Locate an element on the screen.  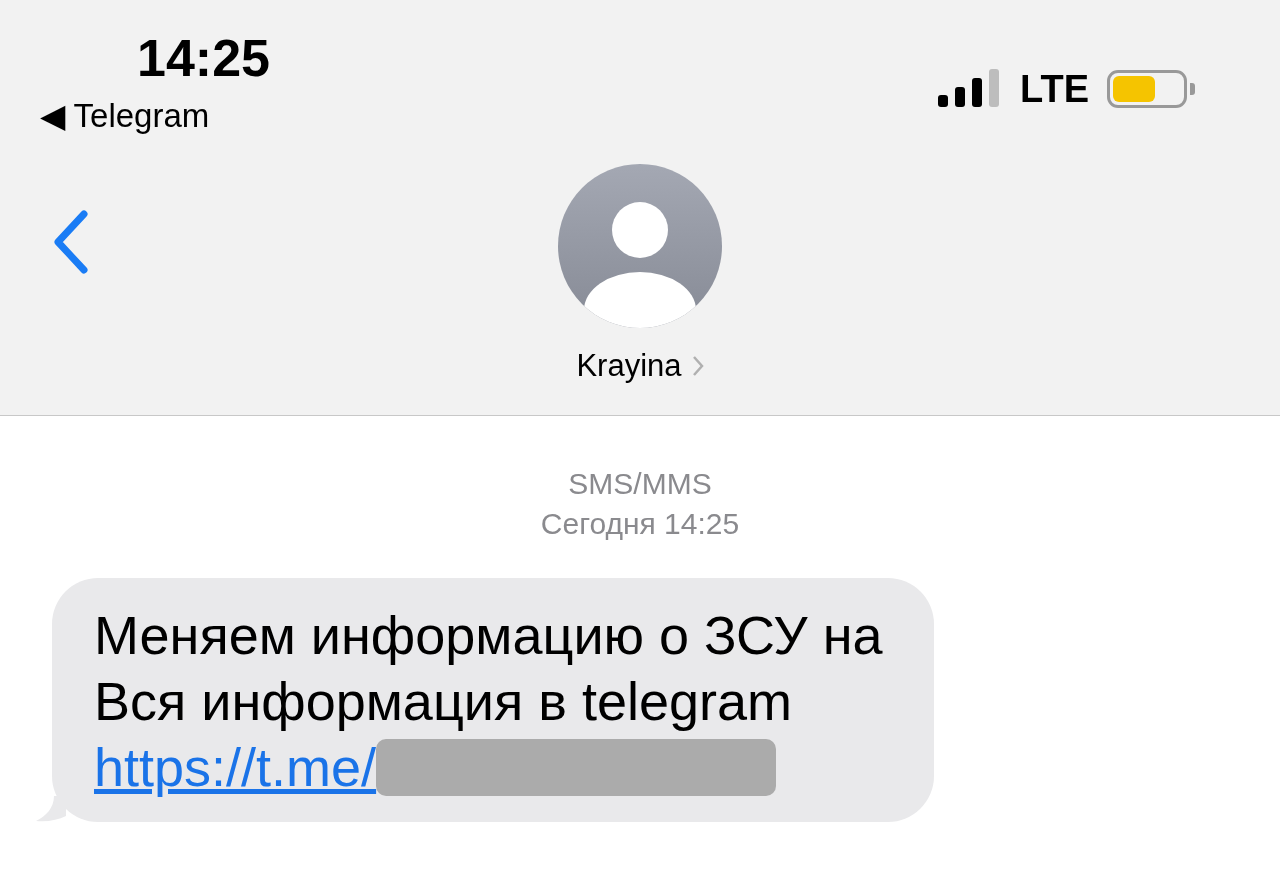
chevron-icon is located at coordinates (697, 366).